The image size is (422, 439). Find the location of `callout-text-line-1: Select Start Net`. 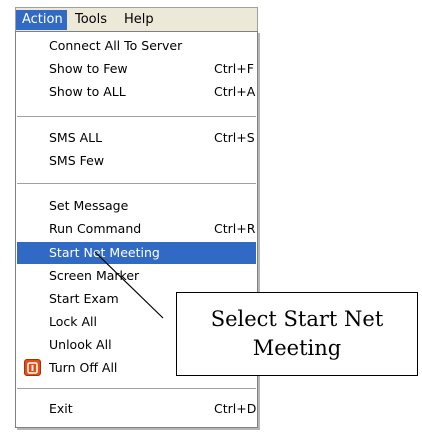

callout-text-line-1: Select Start Net is located at coordinates (297, 319).